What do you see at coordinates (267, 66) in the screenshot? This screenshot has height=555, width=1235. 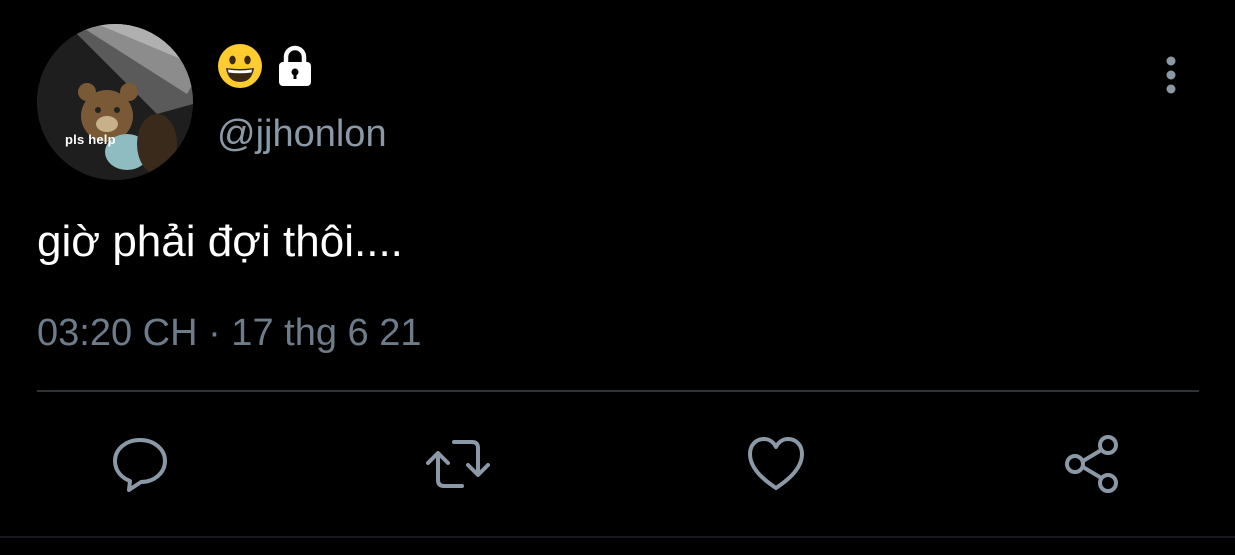 I see `display-name` at bounding box center [267, 66].